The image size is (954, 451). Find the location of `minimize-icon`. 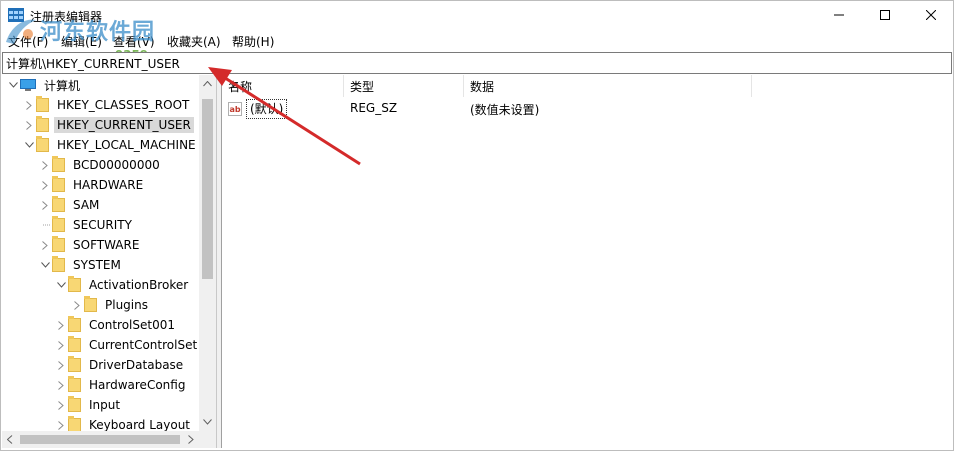

minimize-icon is located at coordinates (839, 15).